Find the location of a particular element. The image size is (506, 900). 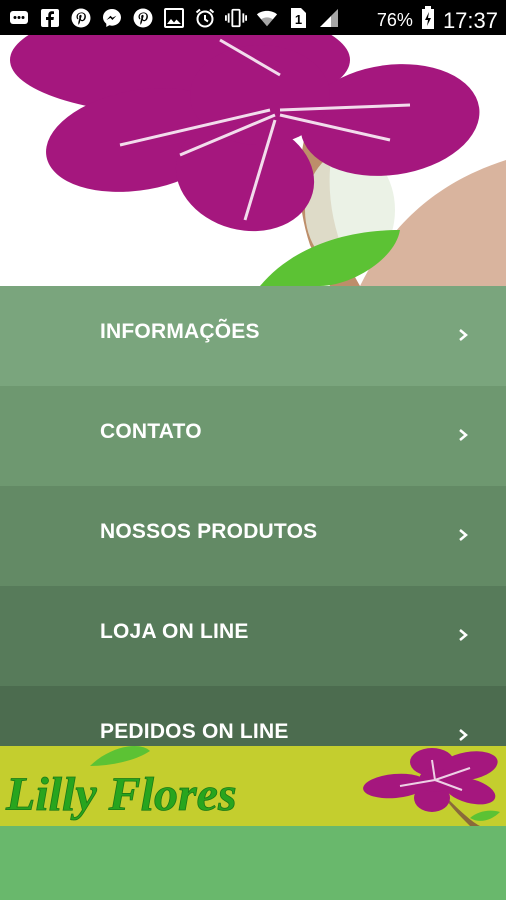

status-right: 76% 17:37 is located at coordinates (437, 20).